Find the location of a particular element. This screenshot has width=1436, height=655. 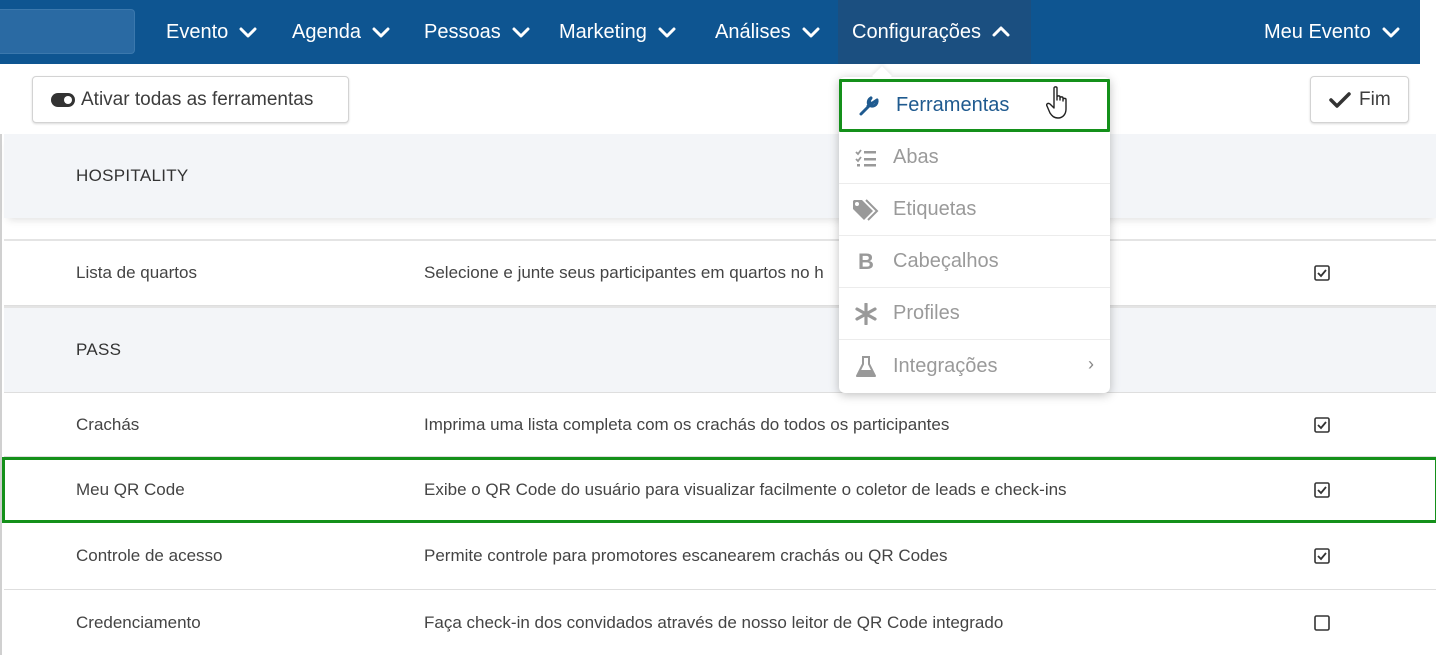

nav-item-analises: Análises is located at coordinates (768, 32).